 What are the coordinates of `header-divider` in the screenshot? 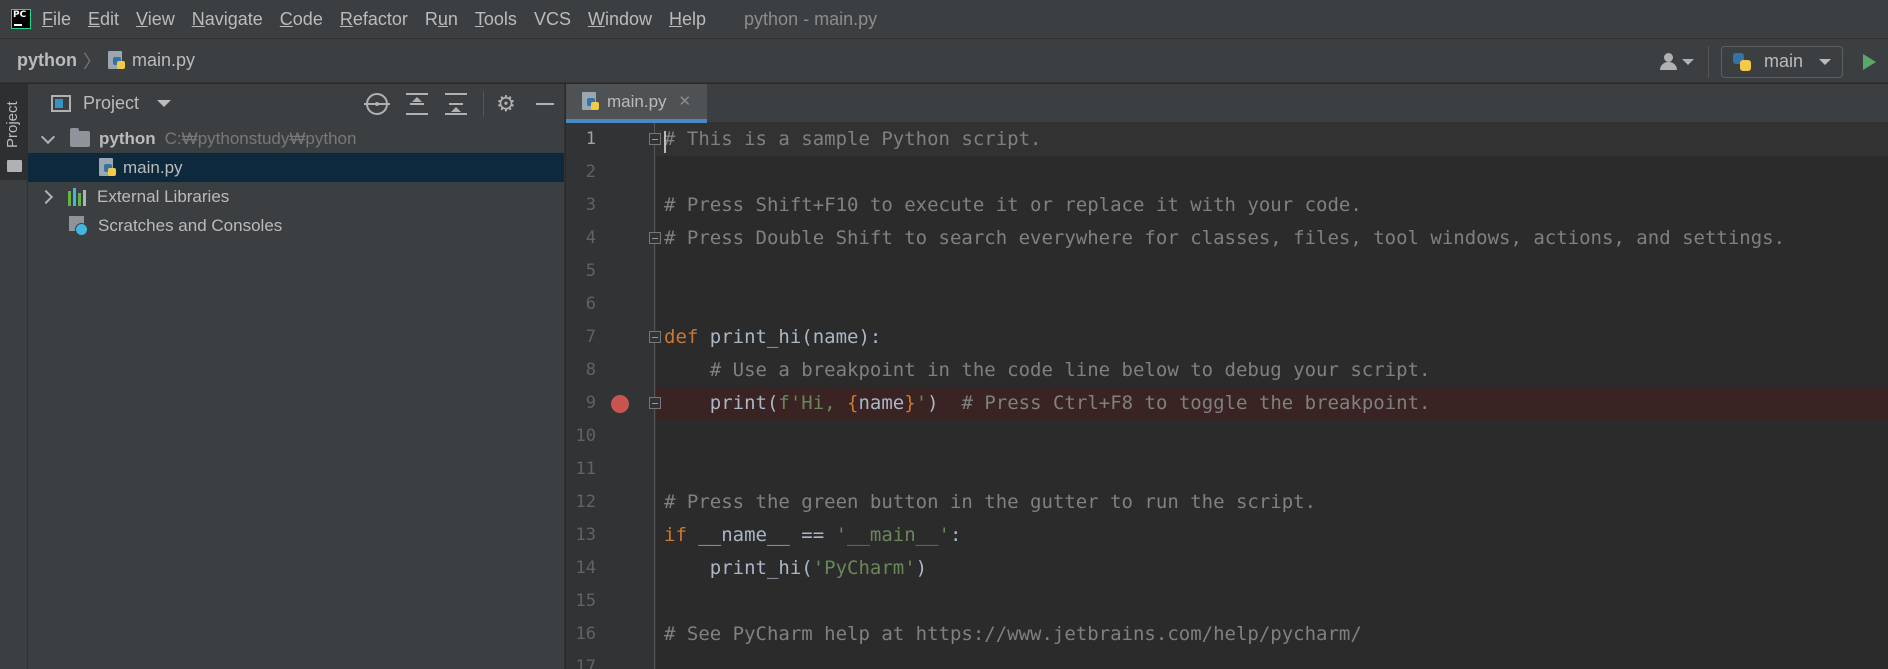 It's located at (483, 104).